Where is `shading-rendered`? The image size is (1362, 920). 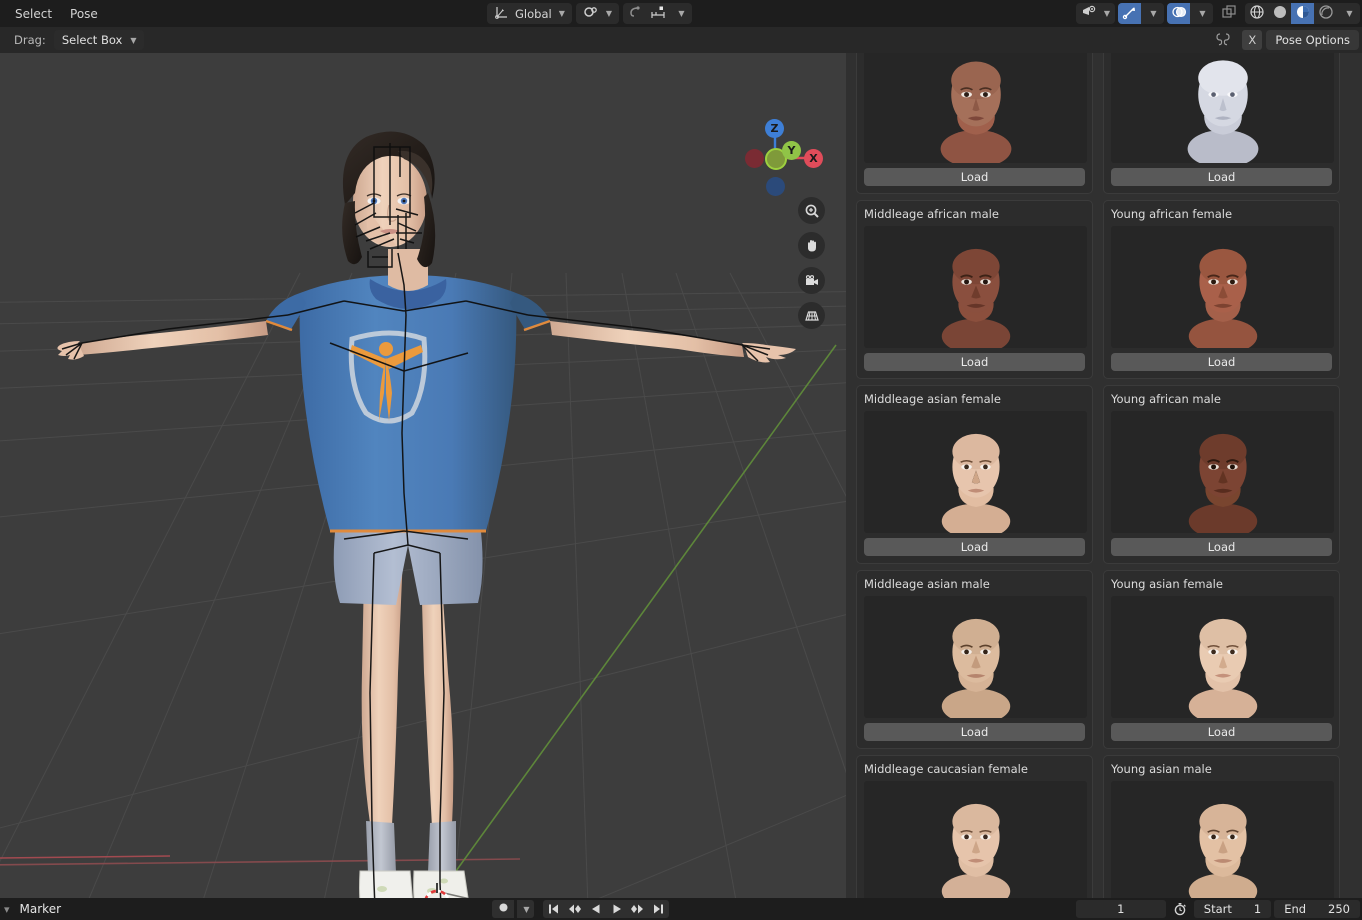 shading-rendered is located at coordinates (1325, 13).